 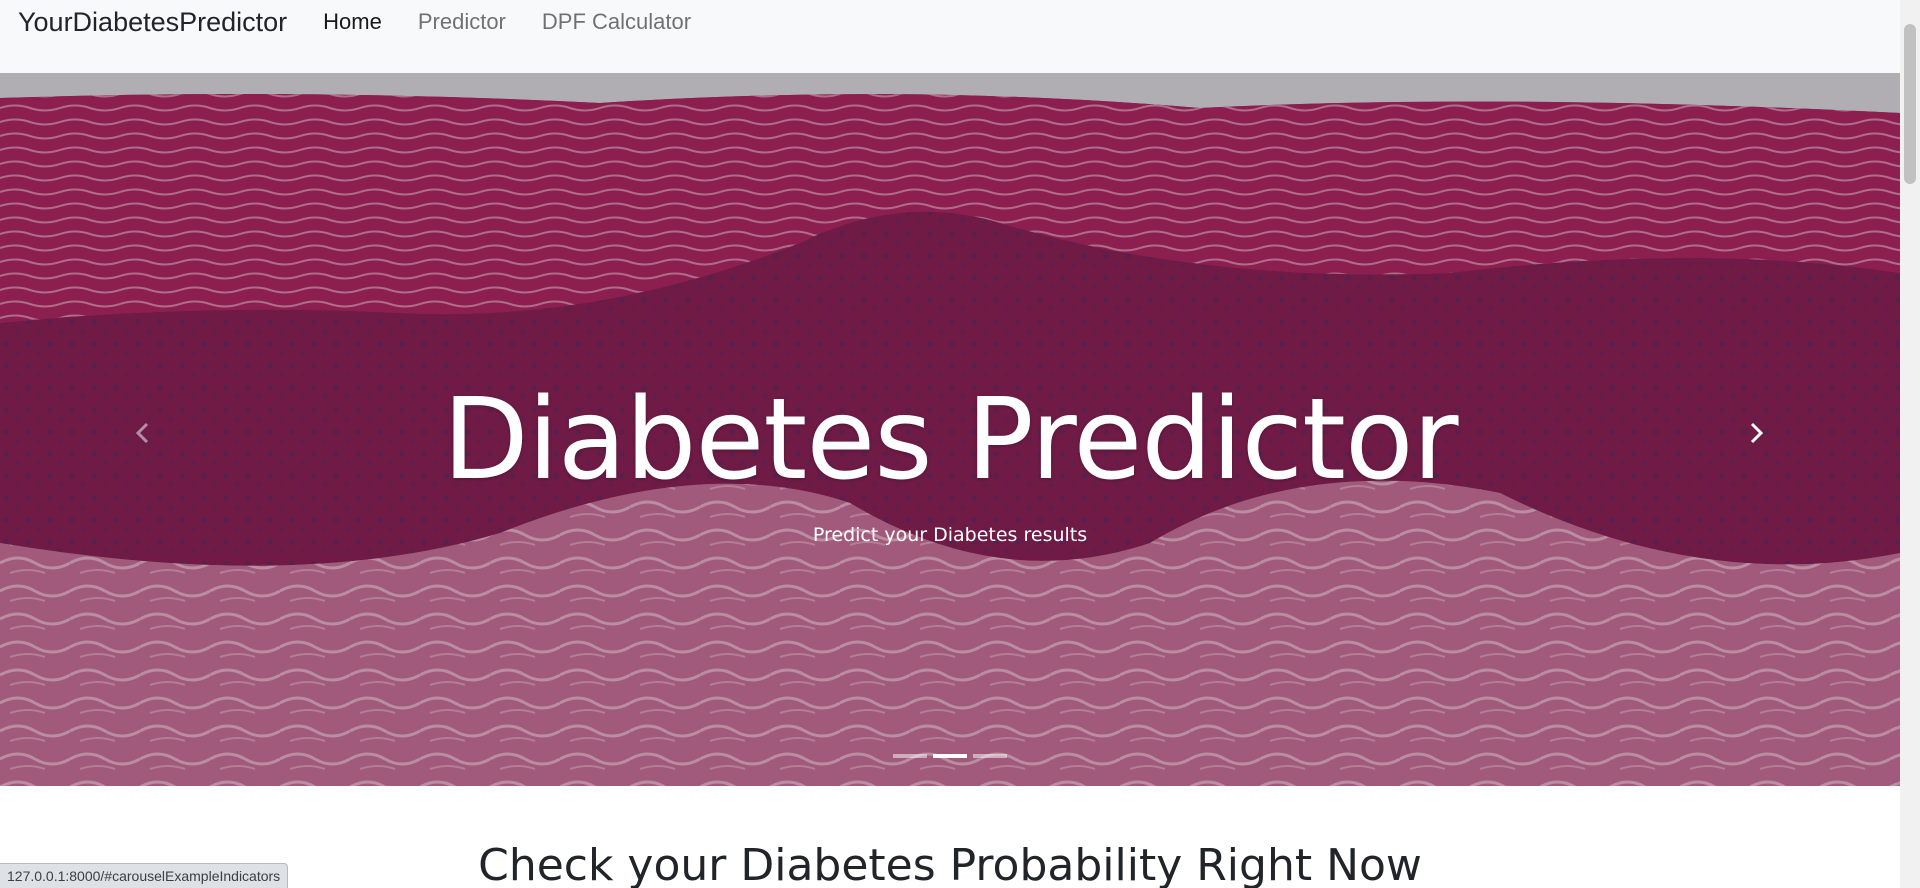 What do you see at coordinates (462, 22) in the screenshot?
I see `nav-link-predictor: Predictor` at bounding box center [462, 22].